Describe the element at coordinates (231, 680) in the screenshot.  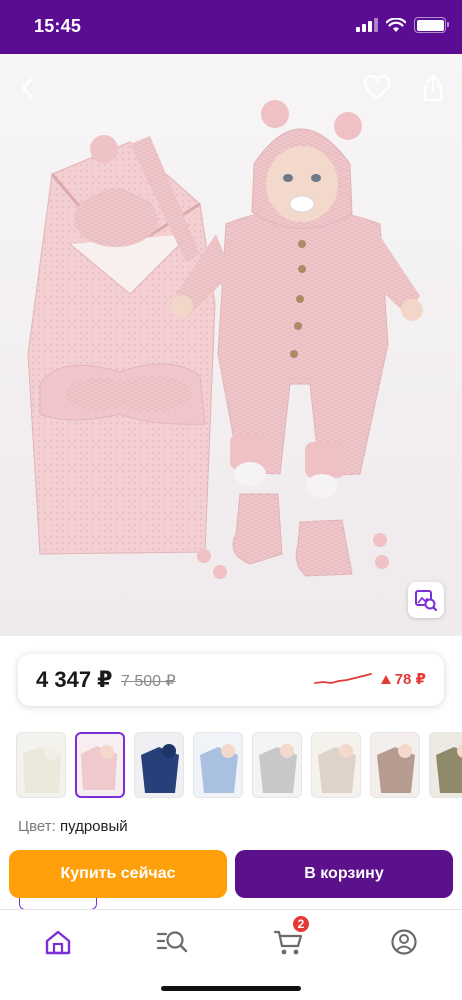
I see `price-card: 4 347 ₽ 7 500 ₽ 78 ₽` at that location.